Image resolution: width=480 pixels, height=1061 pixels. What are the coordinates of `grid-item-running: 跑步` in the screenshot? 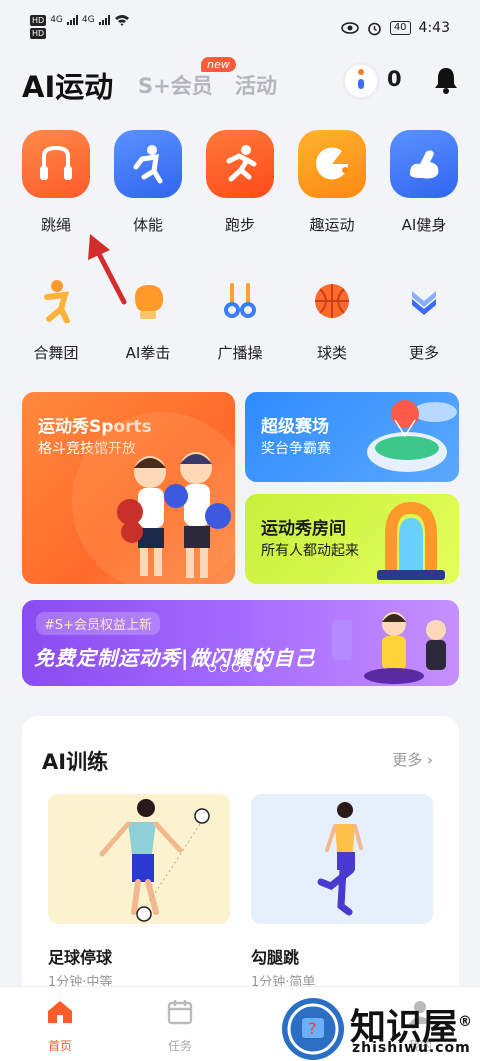 It's located at (240, 182).